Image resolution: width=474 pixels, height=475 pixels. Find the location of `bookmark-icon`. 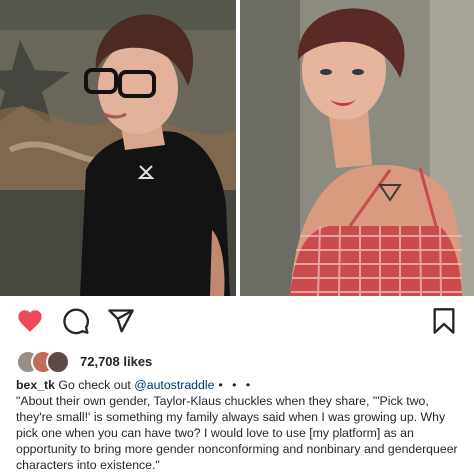

bookmark-icon is located at coordinates (444, 321).